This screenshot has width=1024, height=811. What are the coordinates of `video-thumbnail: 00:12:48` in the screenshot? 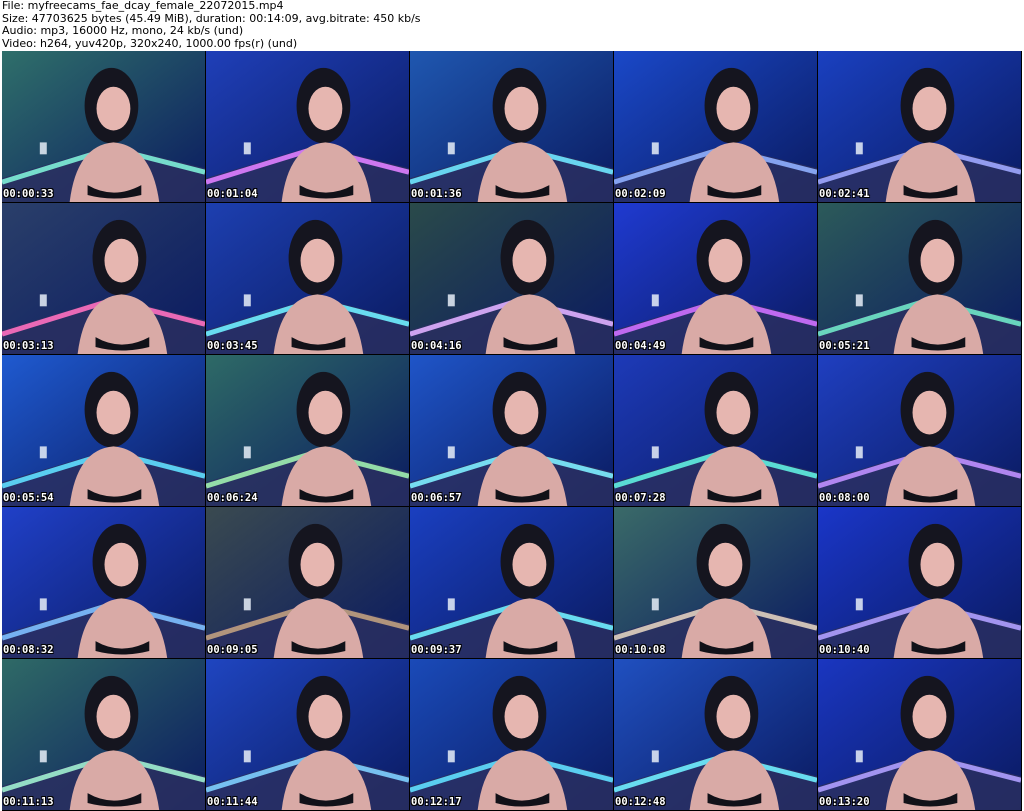 It's located at (716, 735).